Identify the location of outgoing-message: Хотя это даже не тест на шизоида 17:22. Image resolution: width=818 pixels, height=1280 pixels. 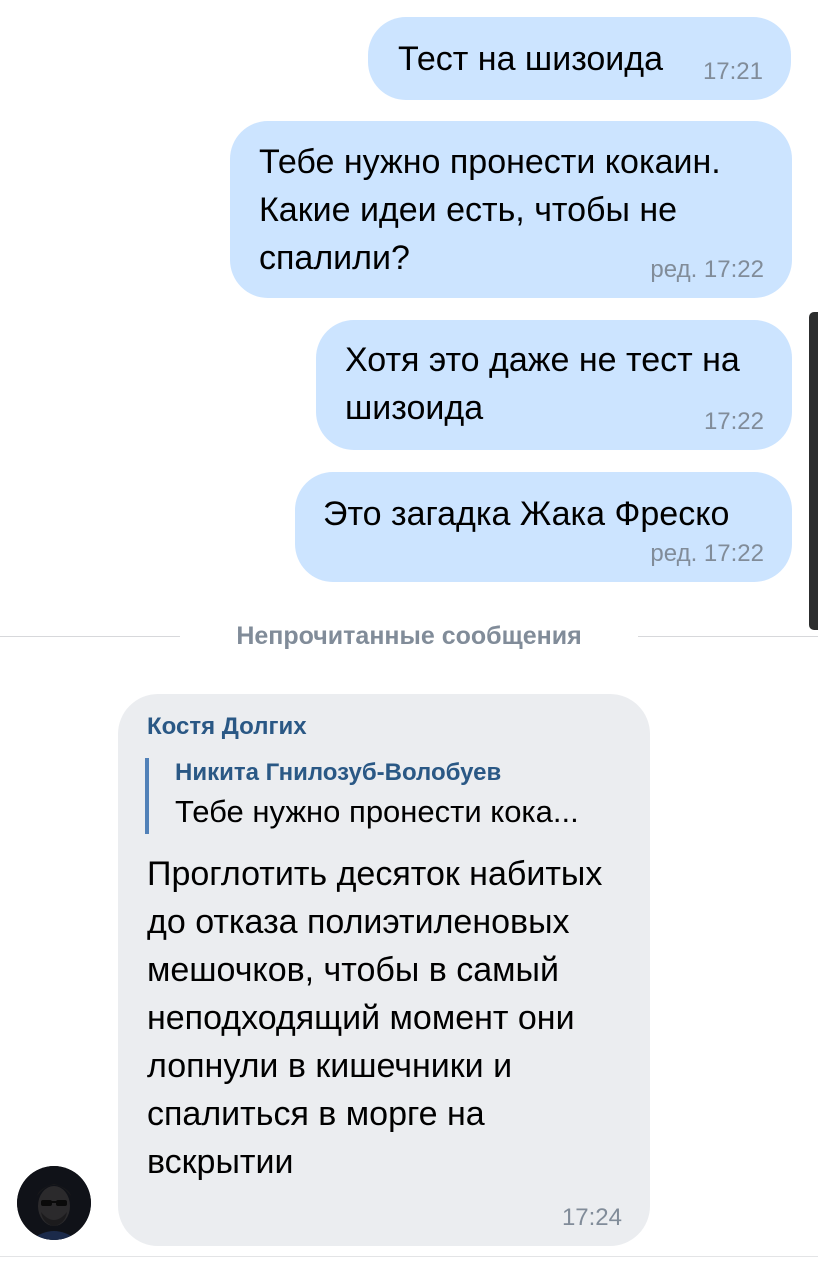
(554, 385).